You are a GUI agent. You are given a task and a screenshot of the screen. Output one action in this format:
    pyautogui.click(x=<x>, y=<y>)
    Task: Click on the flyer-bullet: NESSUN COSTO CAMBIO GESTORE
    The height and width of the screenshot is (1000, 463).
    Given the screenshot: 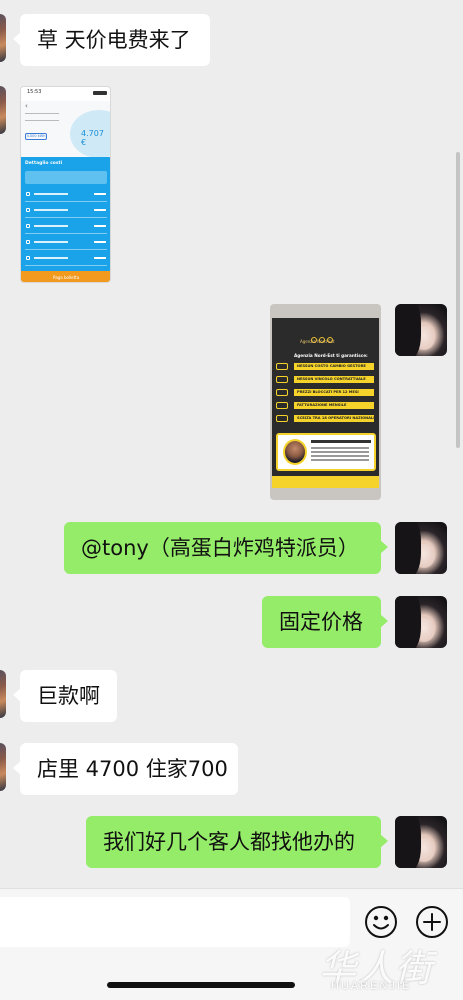 What is the action you would take?
    pyautogui.click(x=334, y=366)
    